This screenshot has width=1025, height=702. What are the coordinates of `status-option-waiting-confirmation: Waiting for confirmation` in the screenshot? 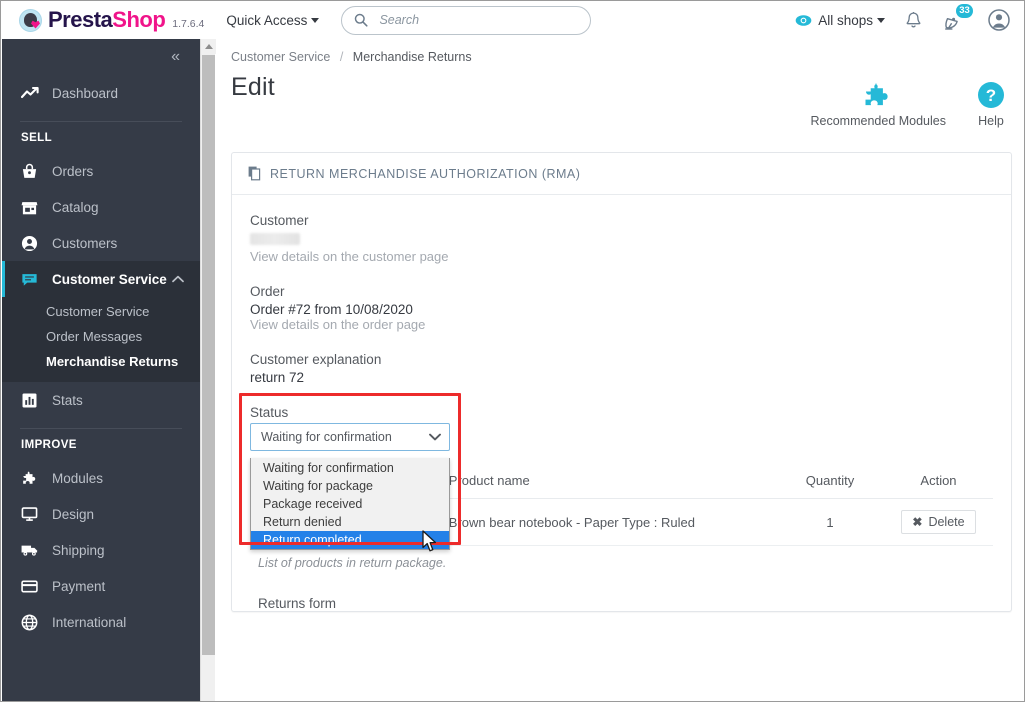 It's located at (350, 468).